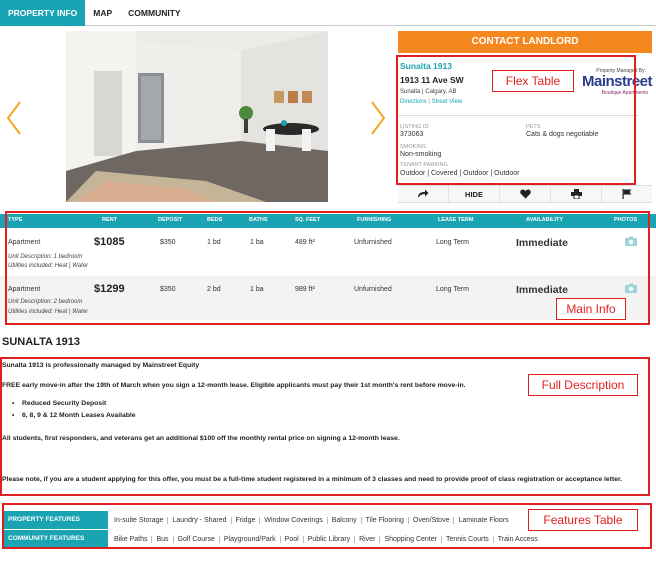 This screenshot has height=574, width=656. I want to click on heart-icon, so click(525, 194).